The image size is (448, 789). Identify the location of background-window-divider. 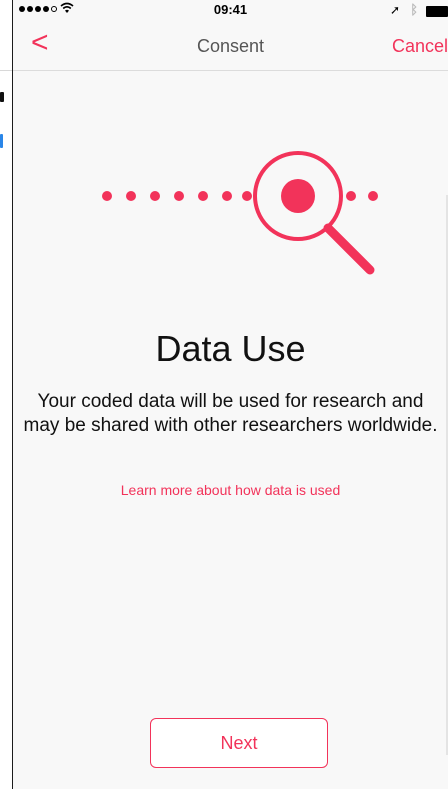
(6, 70).